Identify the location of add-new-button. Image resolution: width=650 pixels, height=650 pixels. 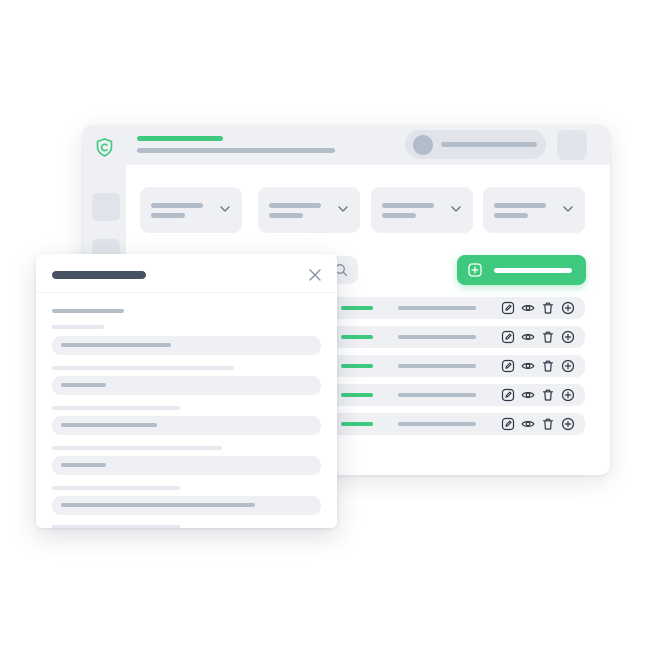
(521, 270).